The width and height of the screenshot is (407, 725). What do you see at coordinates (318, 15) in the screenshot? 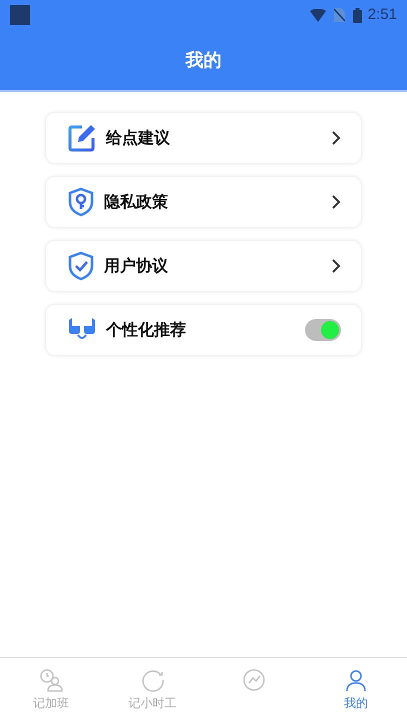
I see `wifi-icon` at bounding box center [318, 15].